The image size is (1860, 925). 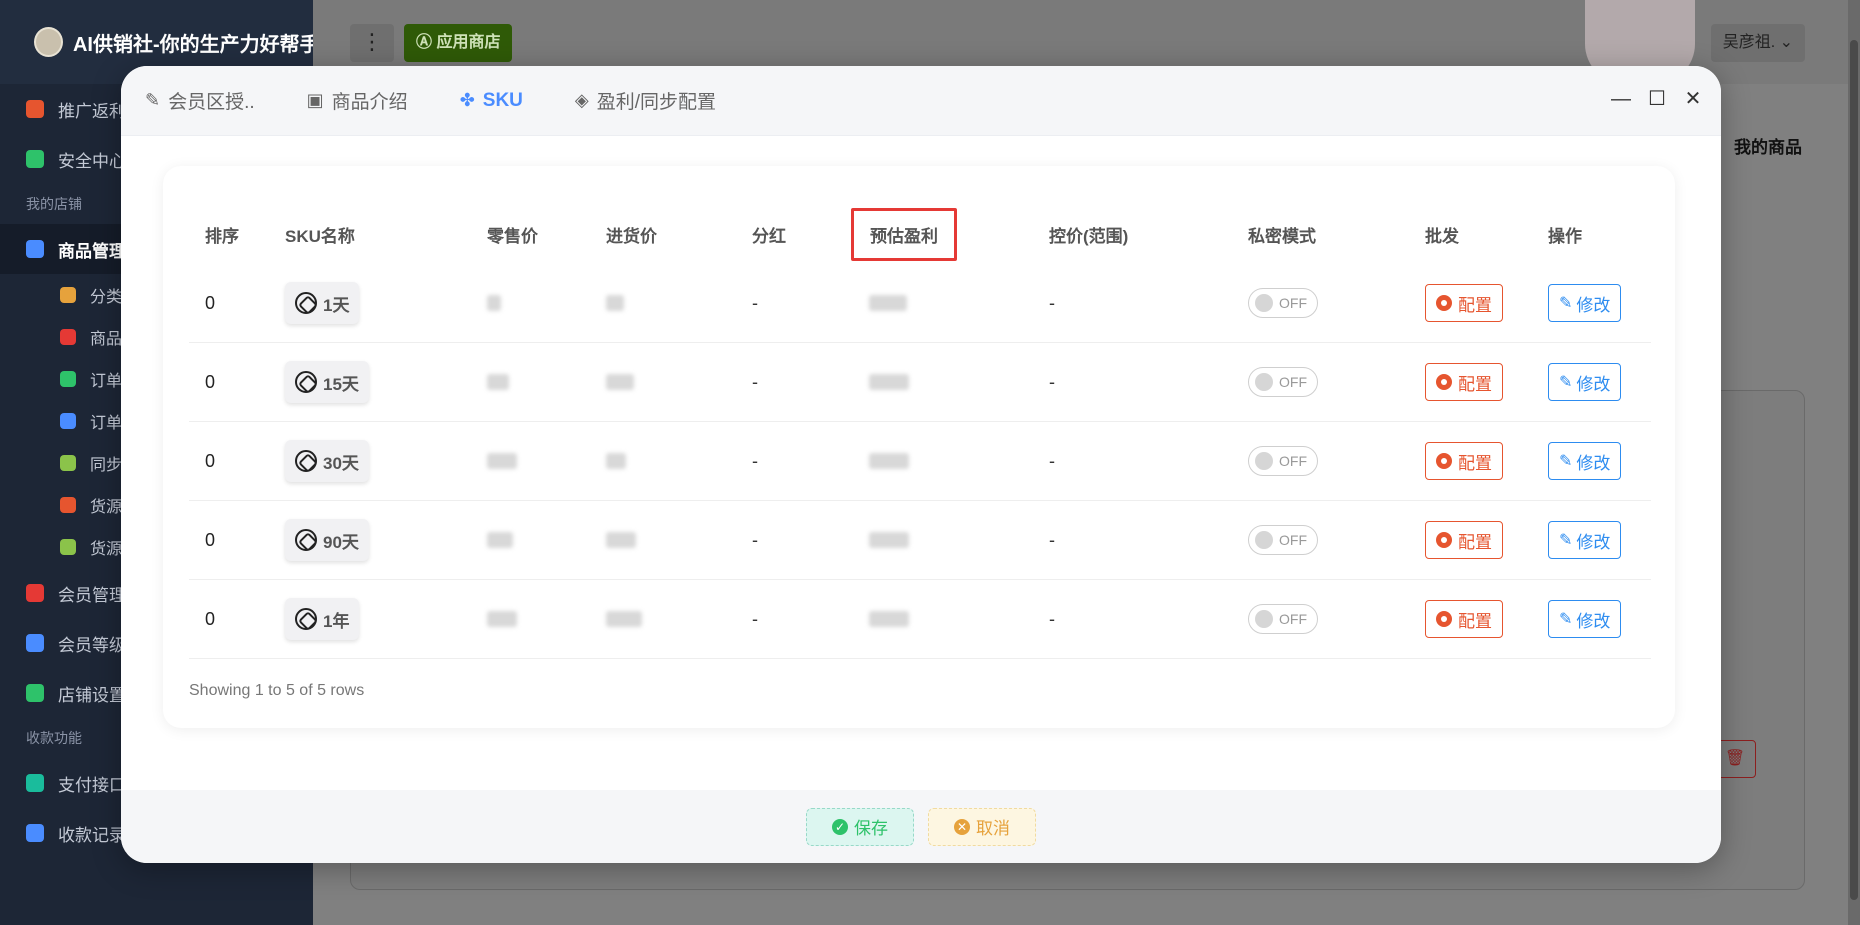 What do you see at coordinates (106, 465) in the screenshot?
I see `sidebar-subitem-label: 同步` at bounding box center [106, 465].